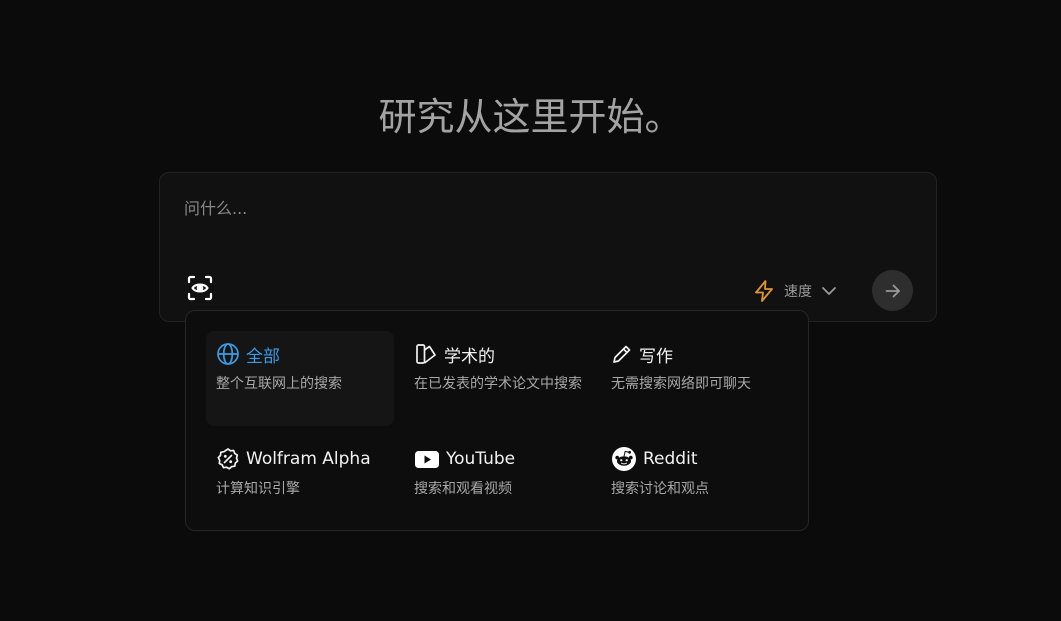 This screenshot has height=621, width=1061. What do you see at coordinates (660, 489) in the screenshot?
I see `focus-option-description: 搜索讨论和观点` at bounding box center [660, 489].